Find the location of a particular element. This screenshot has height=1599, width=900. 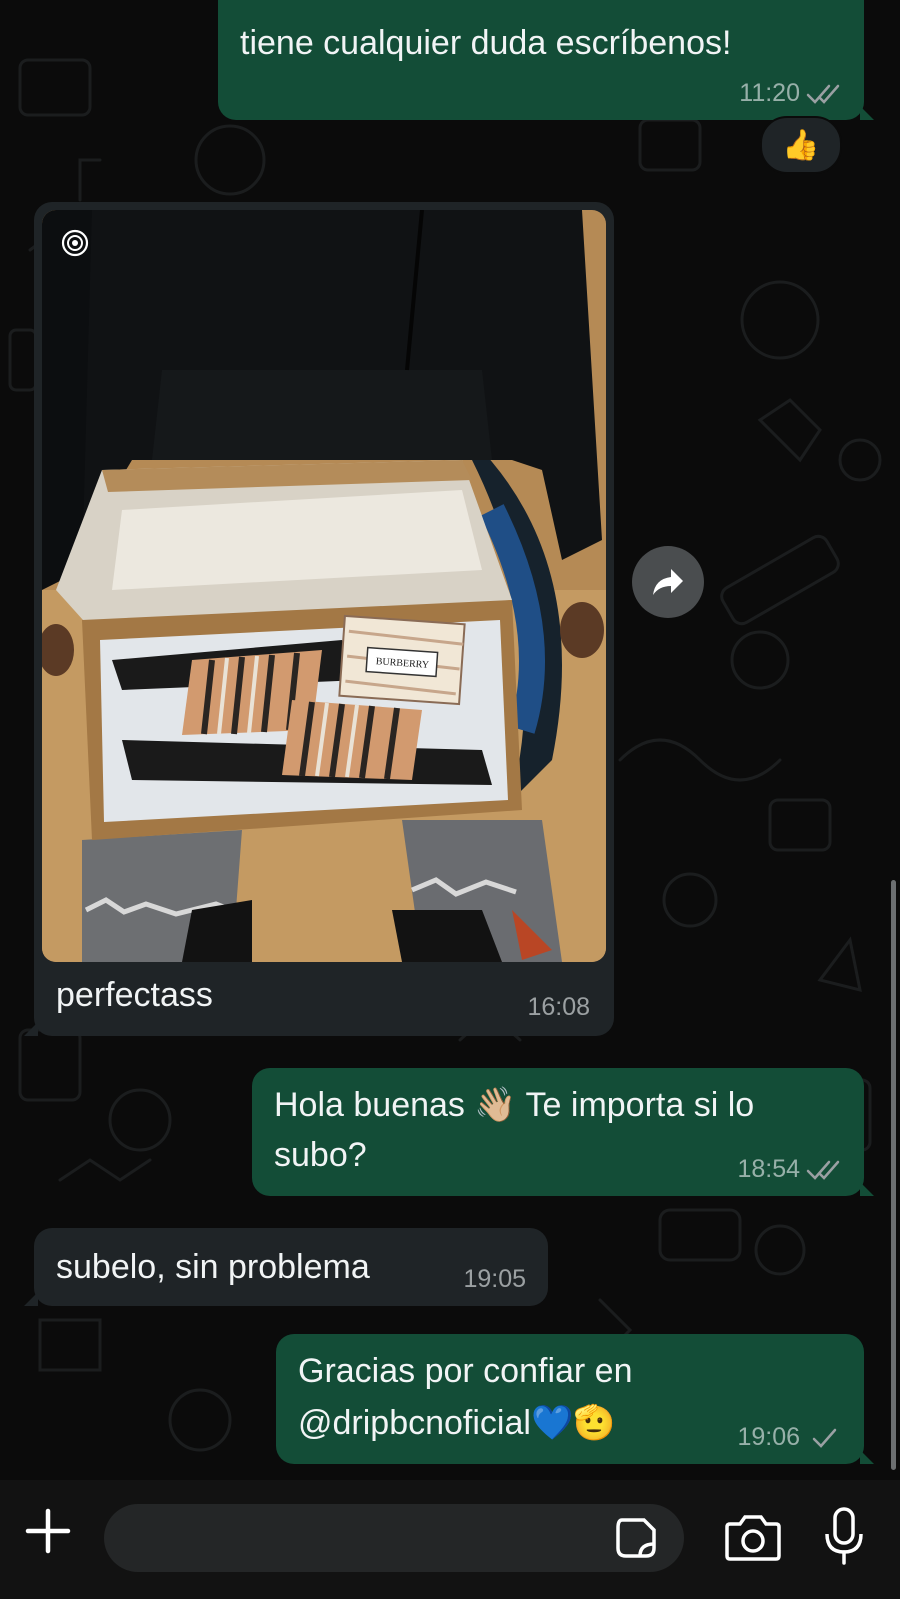

message-text: tiene cualquier duda escríbenos! is located at coordinates (486, 43).